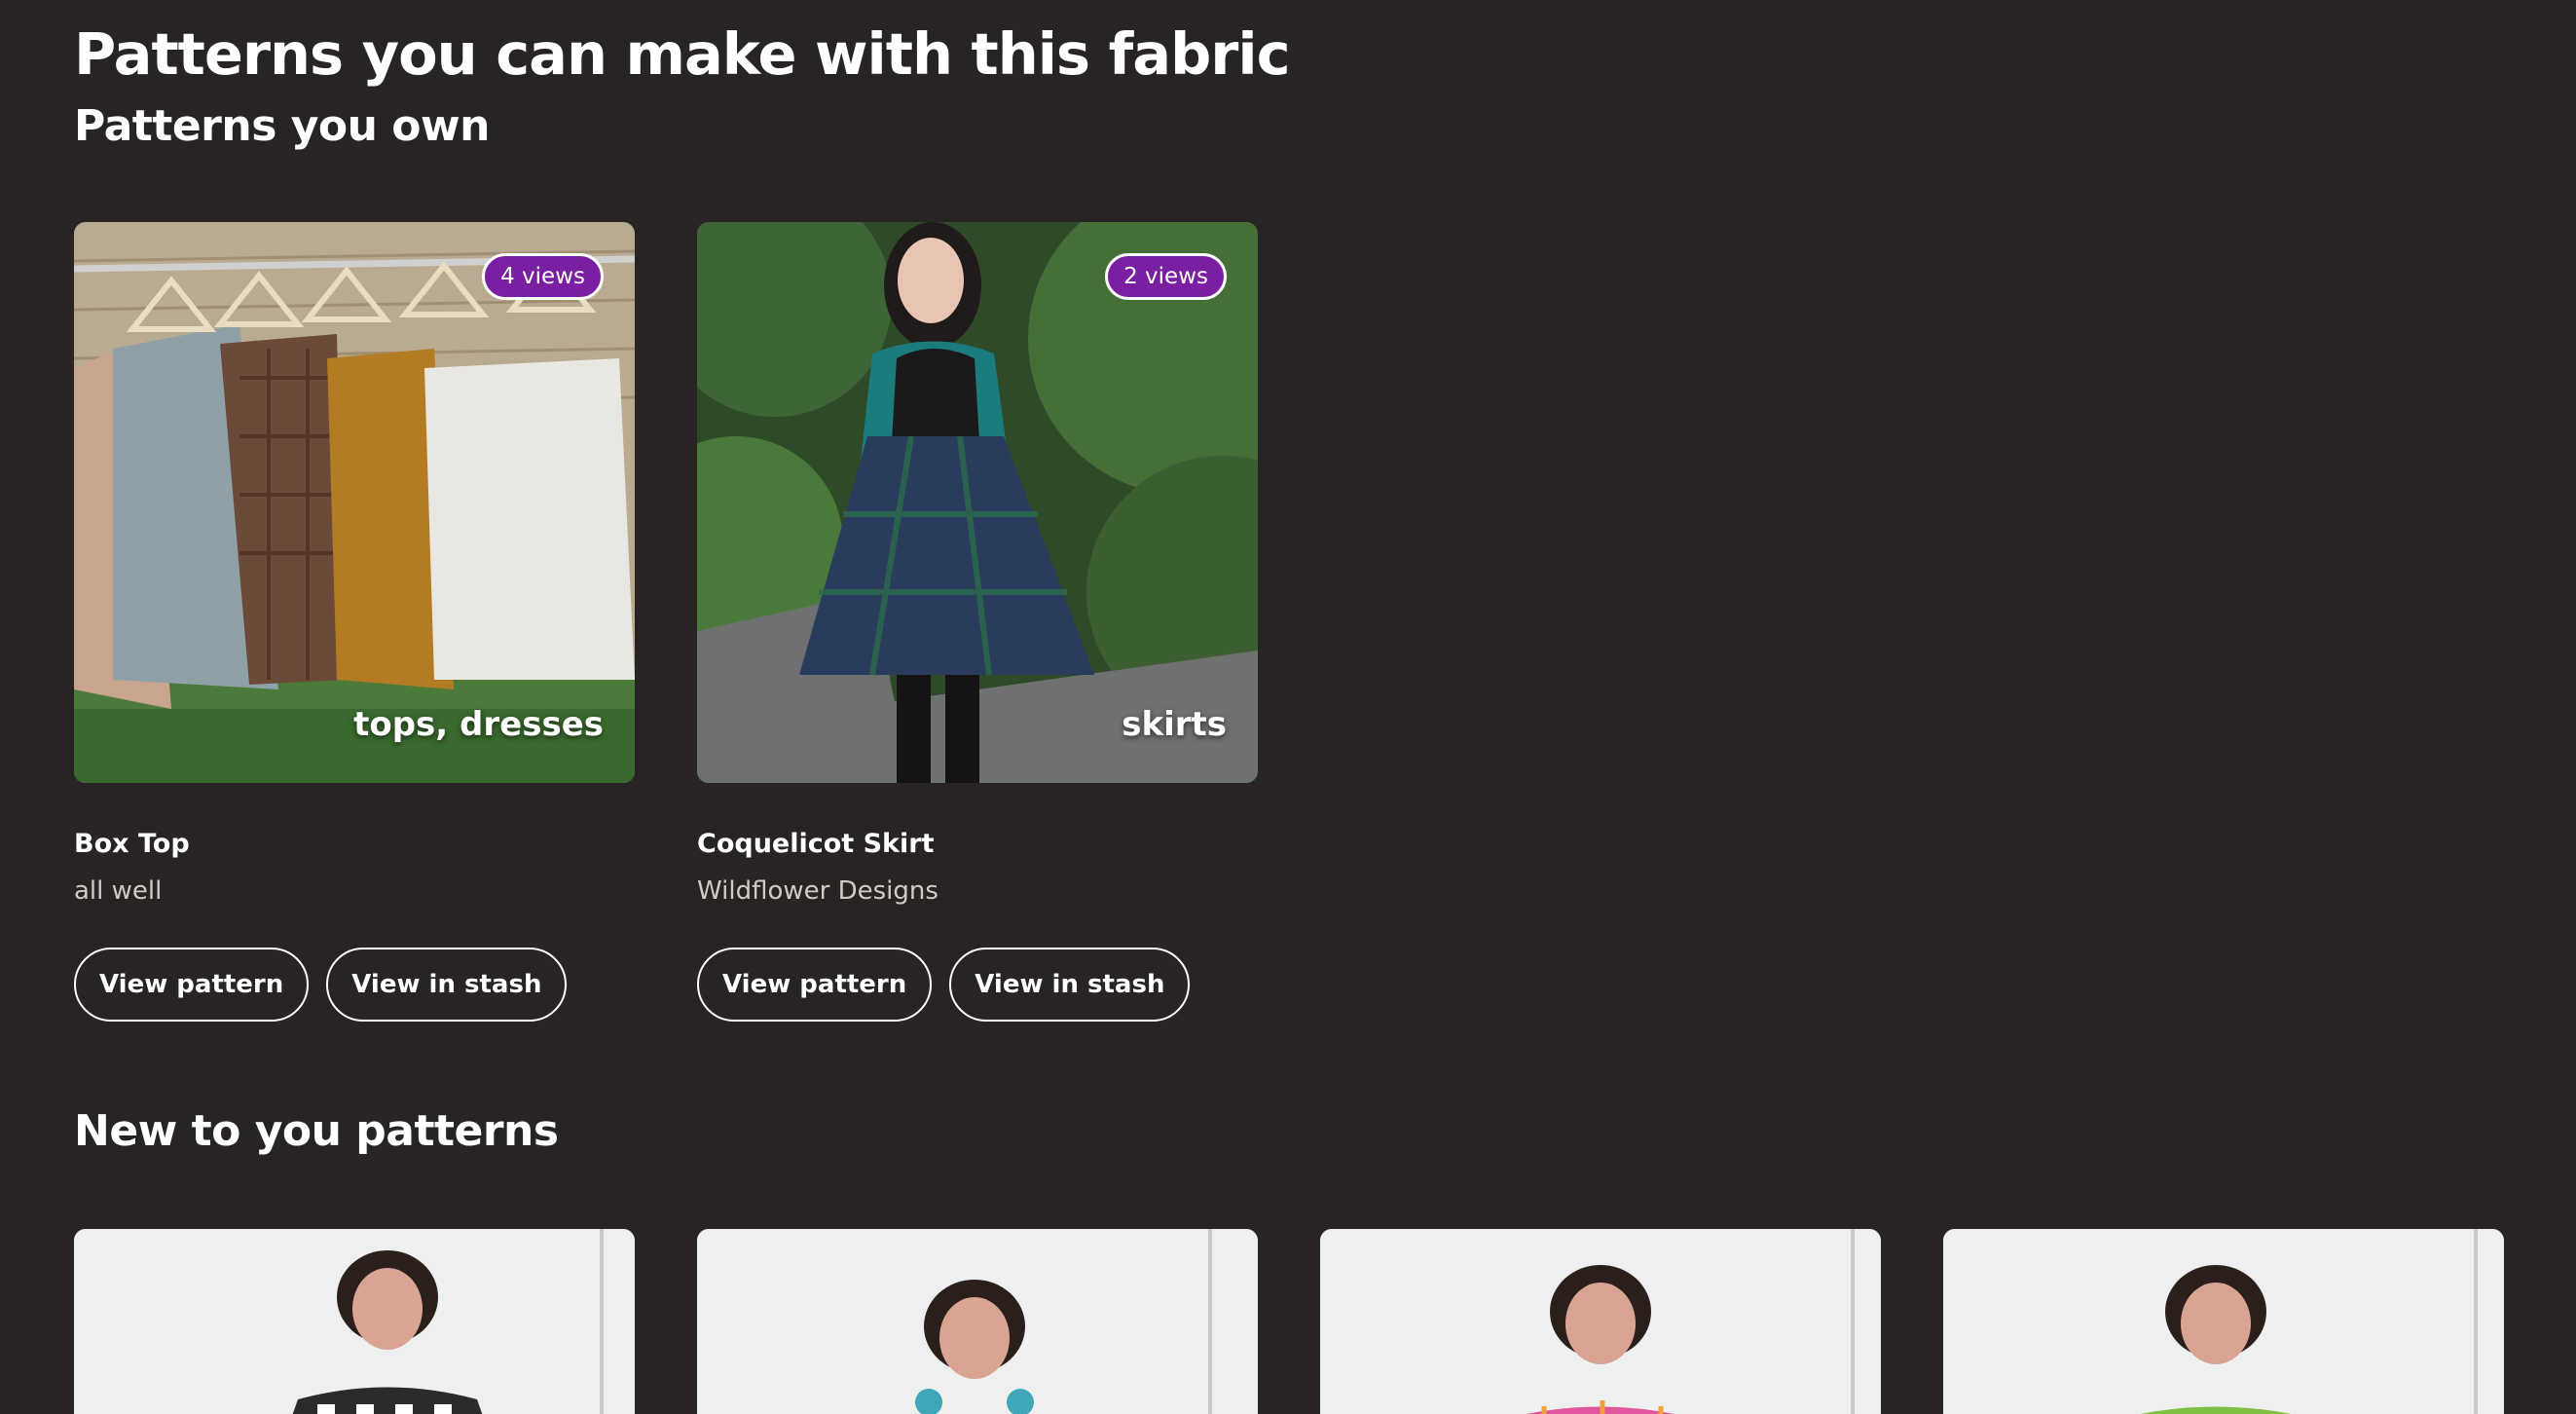 Image resolution: width=2576 pixels, height=1414 pixels. Describe the element at coordinates (1166, 276) in the screenshot. I see `views-badge: 2 views` at that location.